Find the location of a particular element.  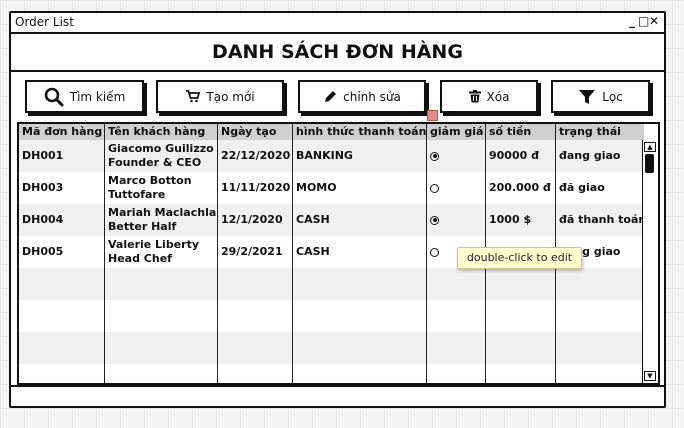

order-amount: 90000 đ is located at coordinates (514, 155).